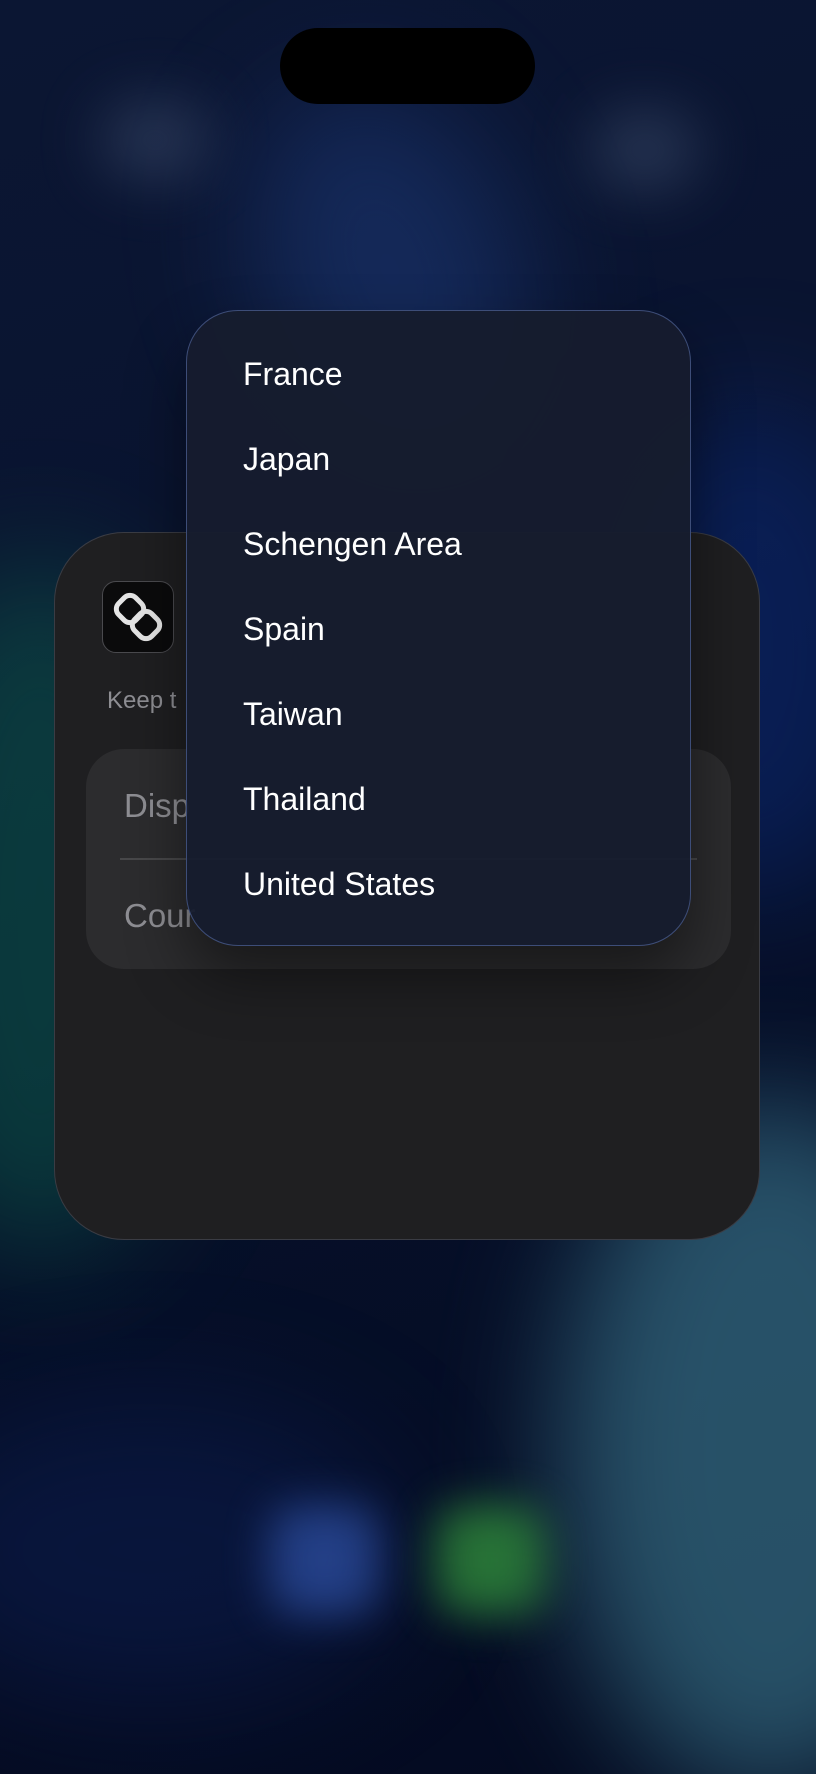  Describe the element at coordinates (286, 459) in the screenshot. I see `menu-item-japan: Japan` at that location.